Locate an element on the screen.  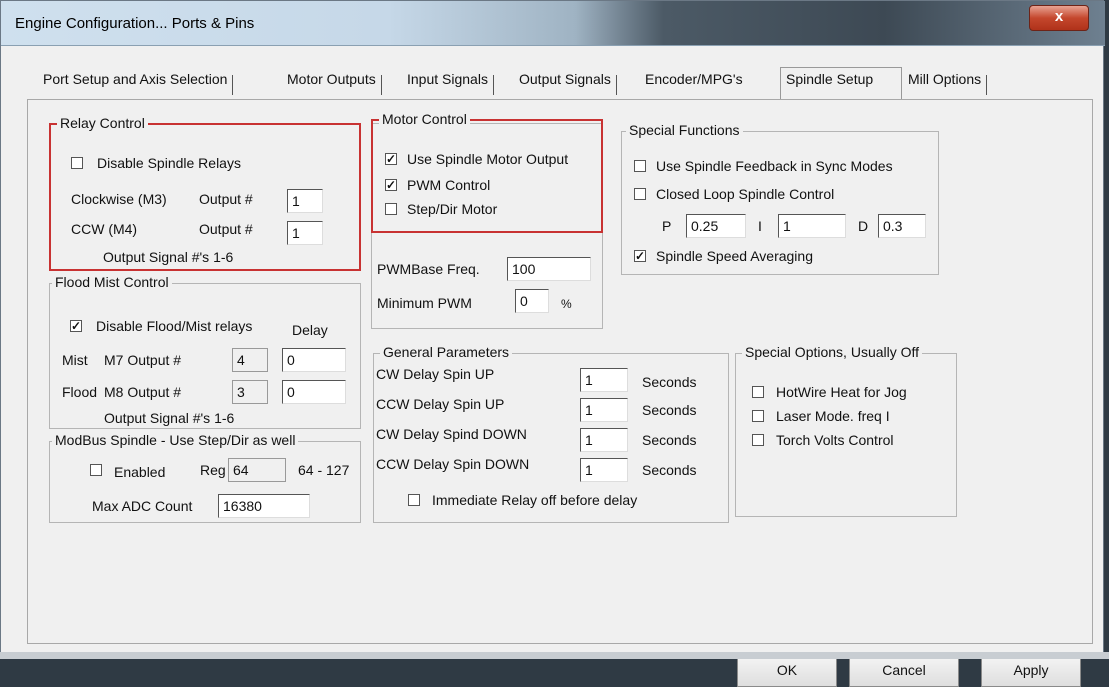
pwm-base-field: 100 is located at coordinates (549, 269).